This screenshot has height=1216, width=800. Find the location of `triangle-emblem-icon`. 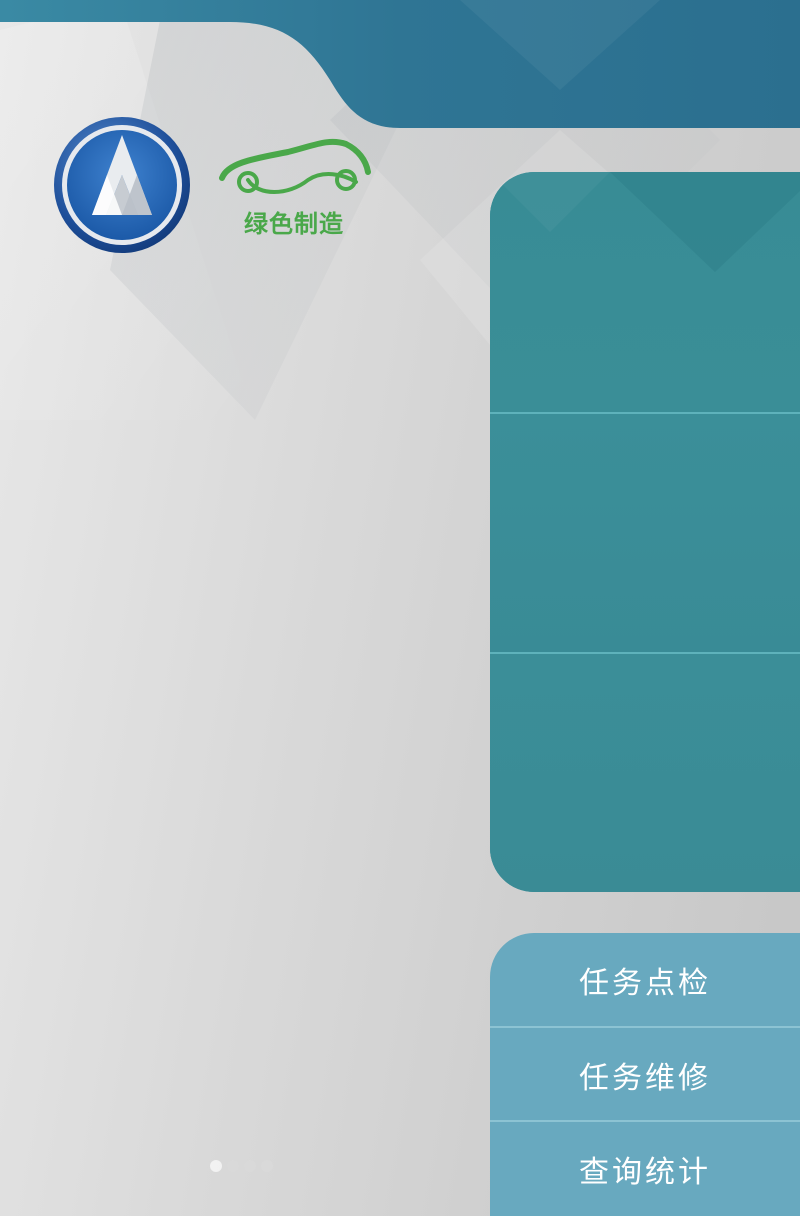

triangle-emblem-icon is located at coordinates (122, 185).